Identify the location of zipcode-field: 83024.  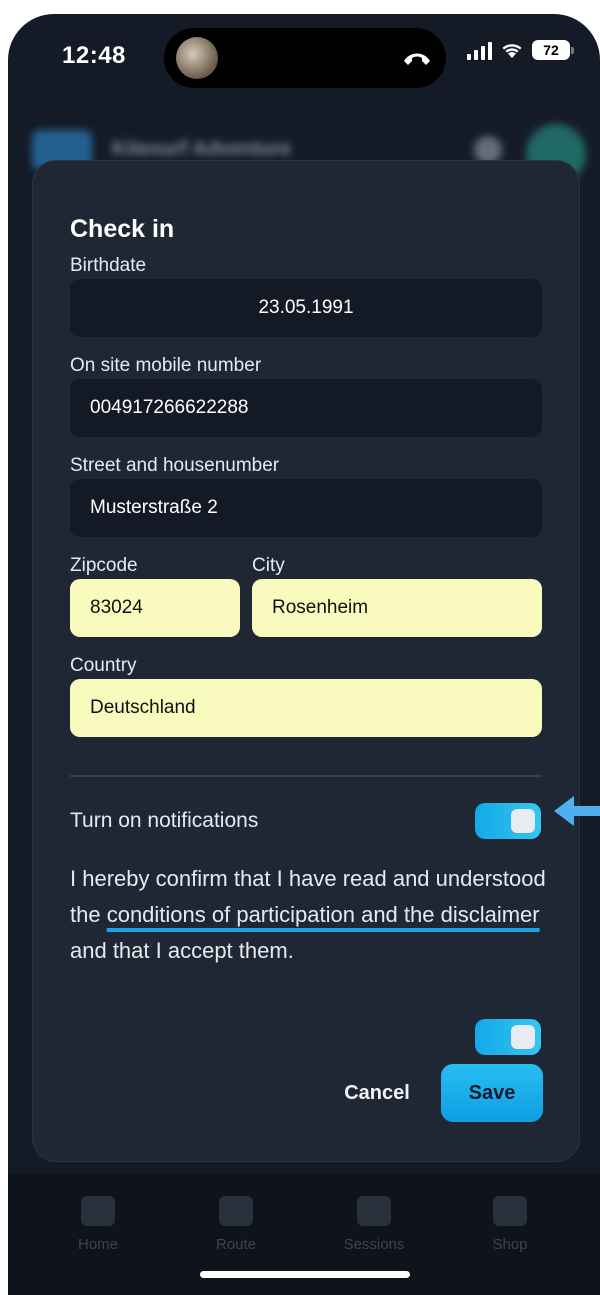
(155, 608).